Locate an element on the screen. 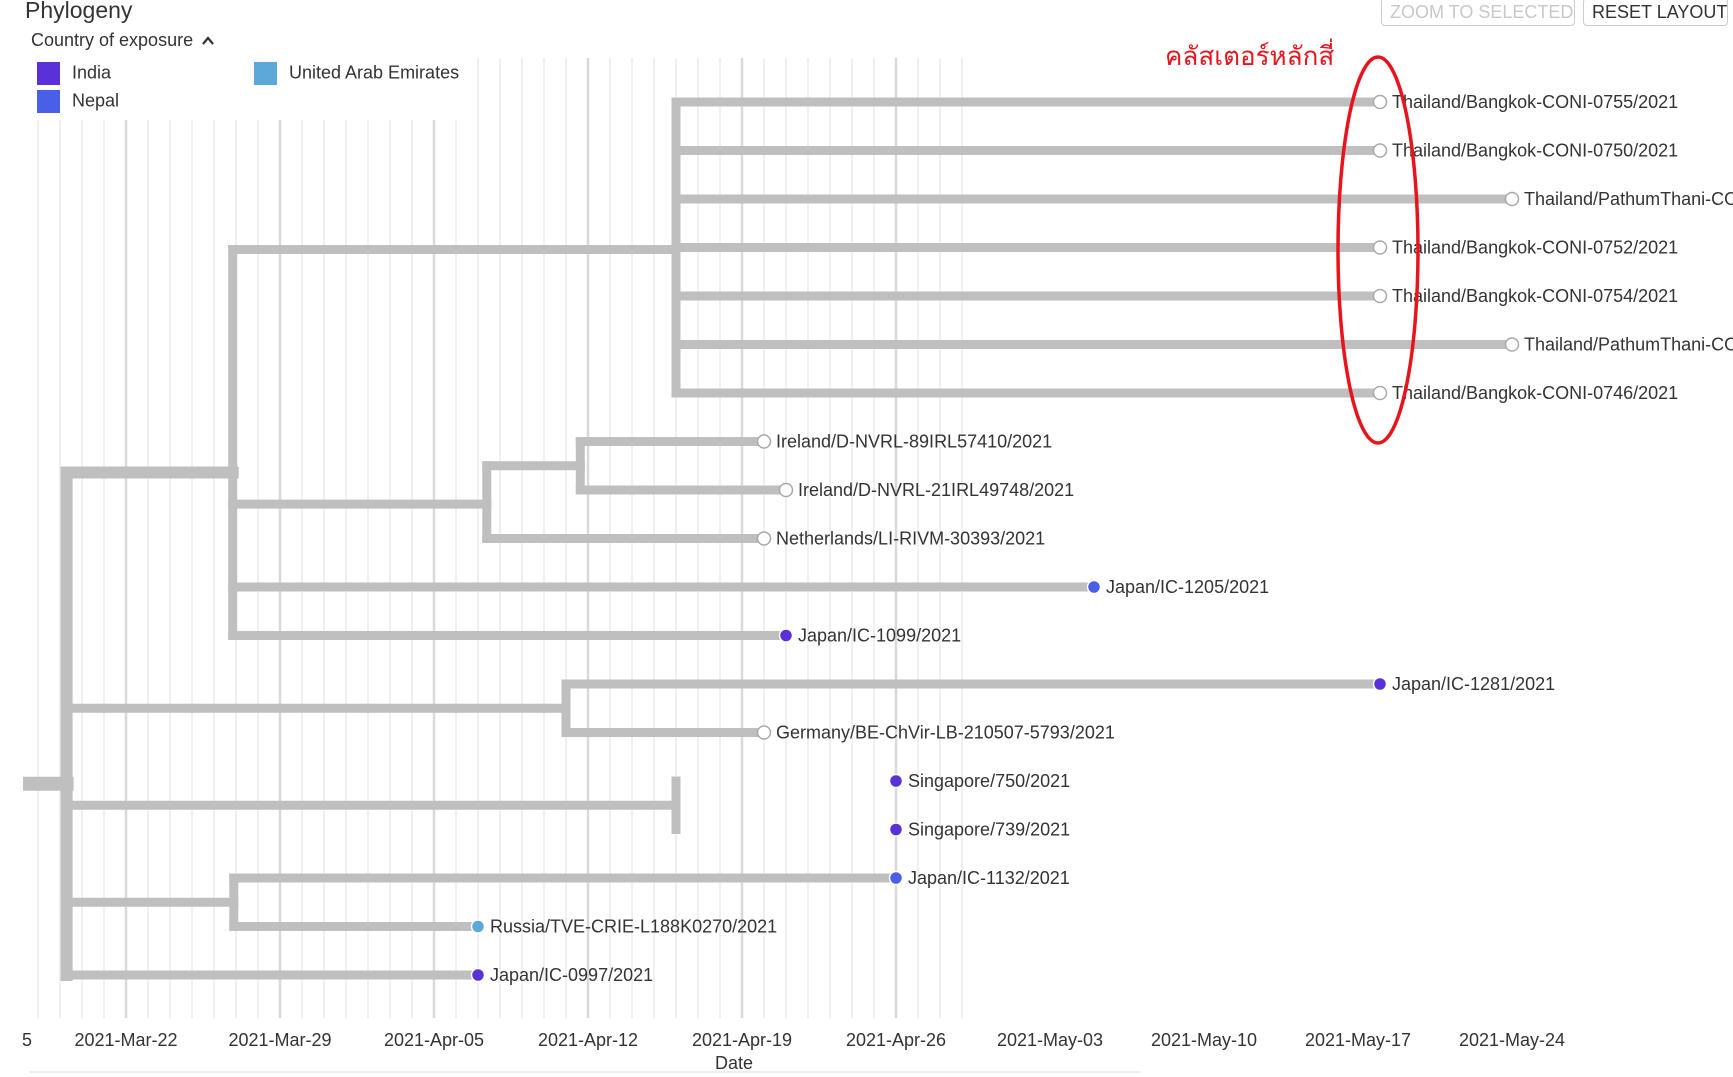  x-tick-label: 2021-Apr-12 is located at coordinates (588, 1040).